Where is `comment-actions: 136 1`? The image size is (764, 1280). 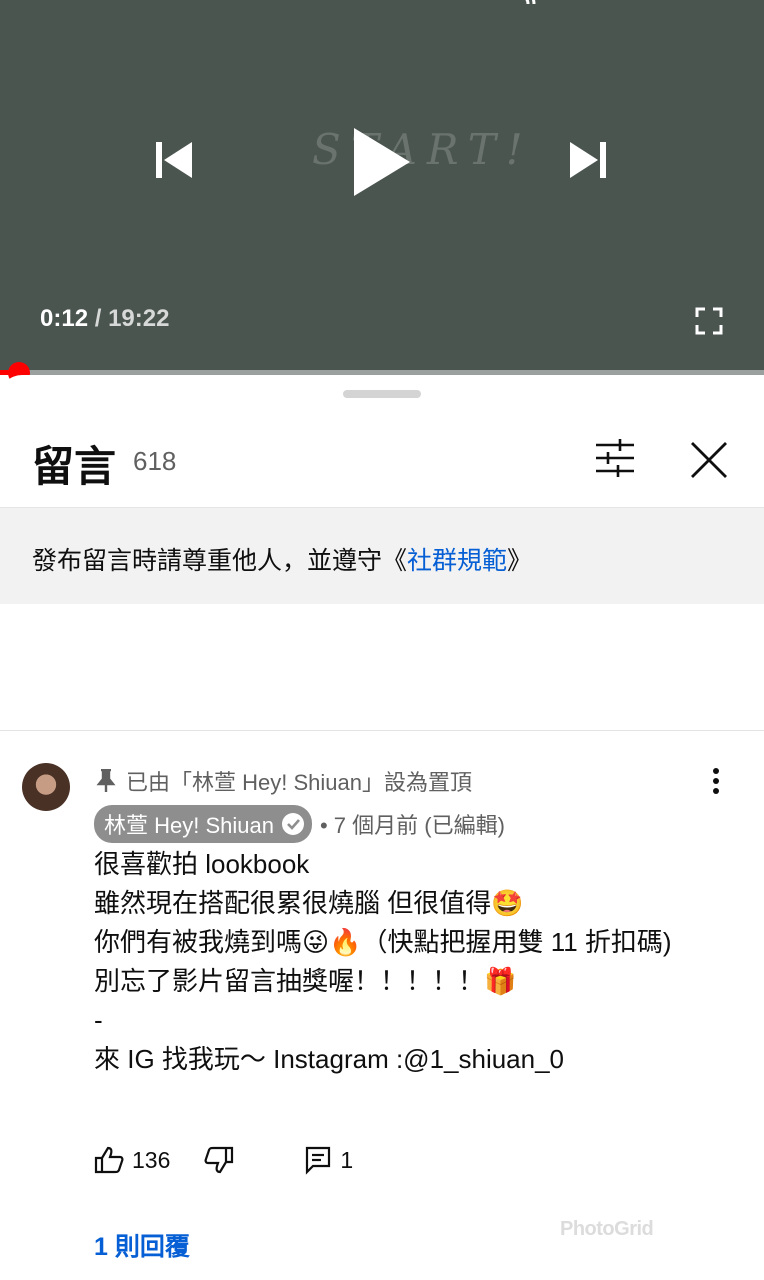 comment-actions: 136 1 is located at coordinates (223, 1160).